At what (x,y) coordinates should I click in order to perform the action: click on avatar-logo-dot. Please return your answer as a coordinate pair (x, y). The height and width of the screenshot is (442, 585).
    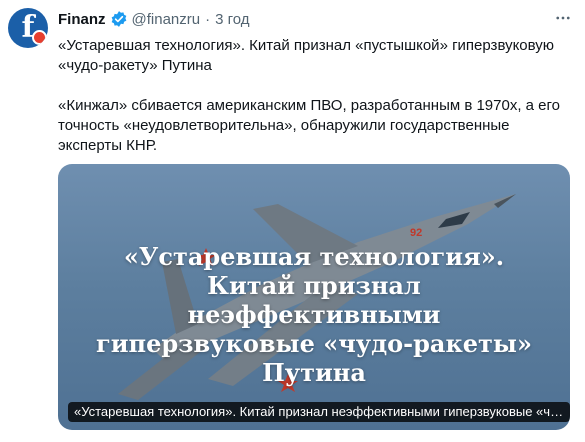
    Looking at the image, I should click on (39, 37).